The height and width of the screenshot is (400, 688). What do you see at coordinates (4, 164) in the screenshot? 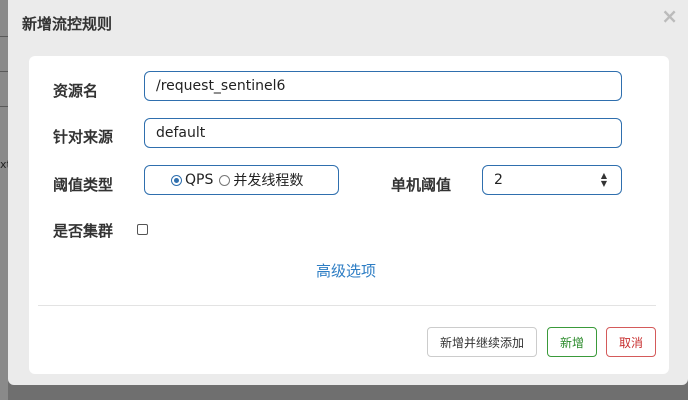
I see `background-text: xt` at bounding box center [4, 164].